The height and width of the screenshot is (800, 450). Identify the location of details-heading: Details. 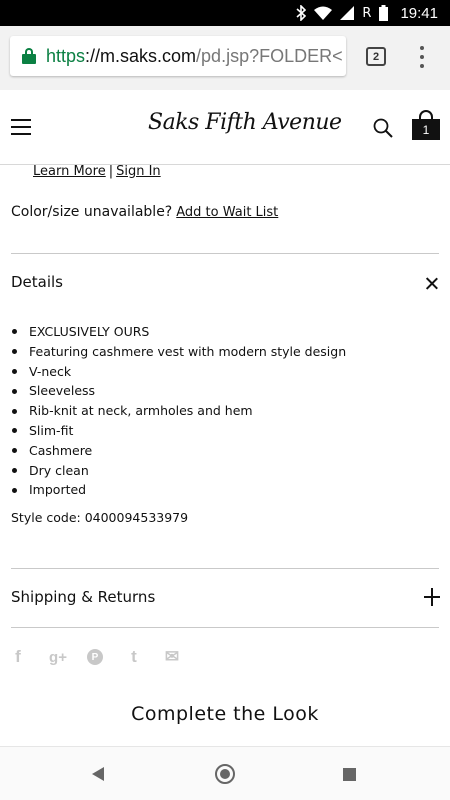
(37, 282).